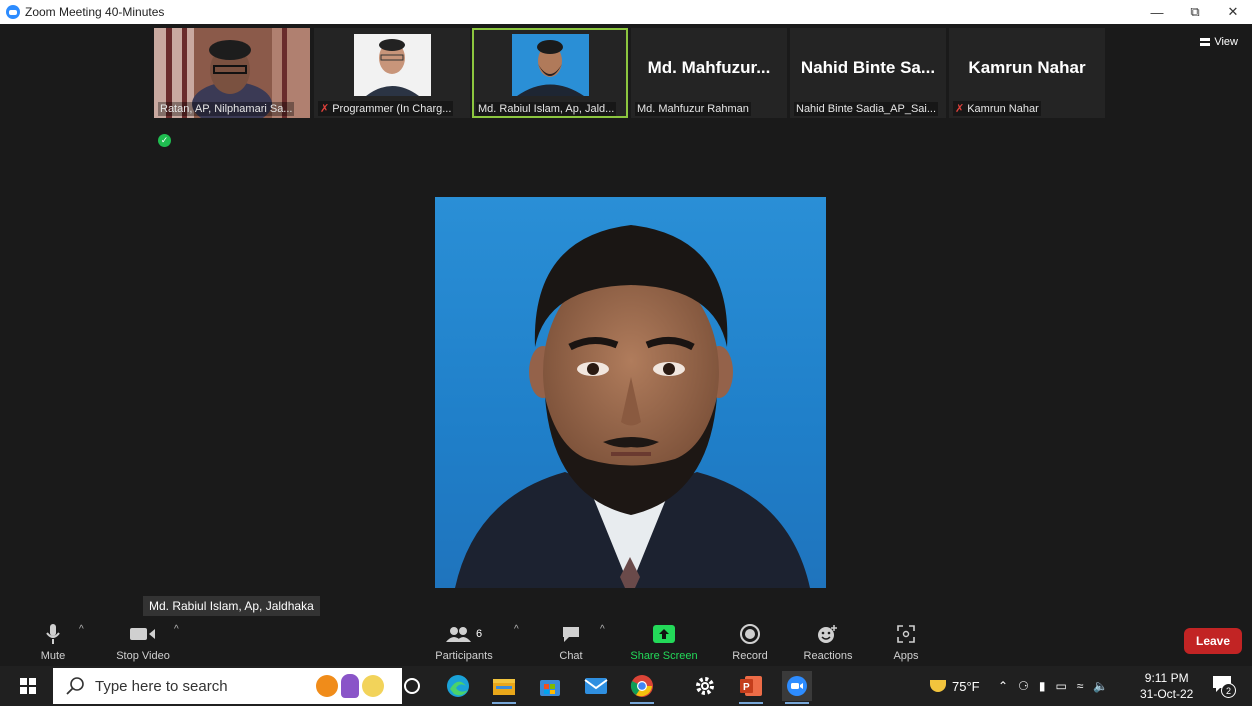 The image size is (1252, 706). What do you see at coordinates (693, 109) in the screenshot?
I see `participant-name: Md. Mahfuzur Rahman` at bounding box center [693, 109].